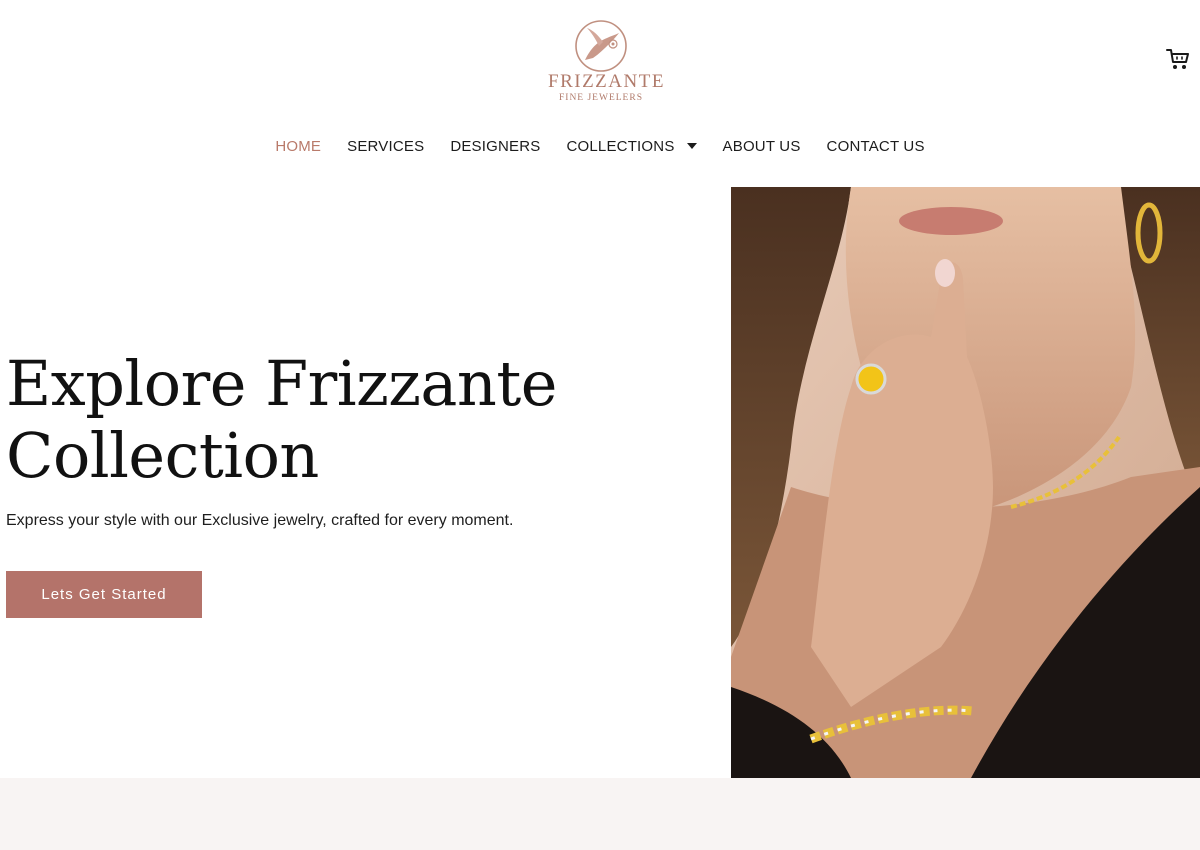 This screenshot has height=850, width=1200. Describe the element at coordinates (600, 814) in the screenshot. I see `next-section-background` at that location.